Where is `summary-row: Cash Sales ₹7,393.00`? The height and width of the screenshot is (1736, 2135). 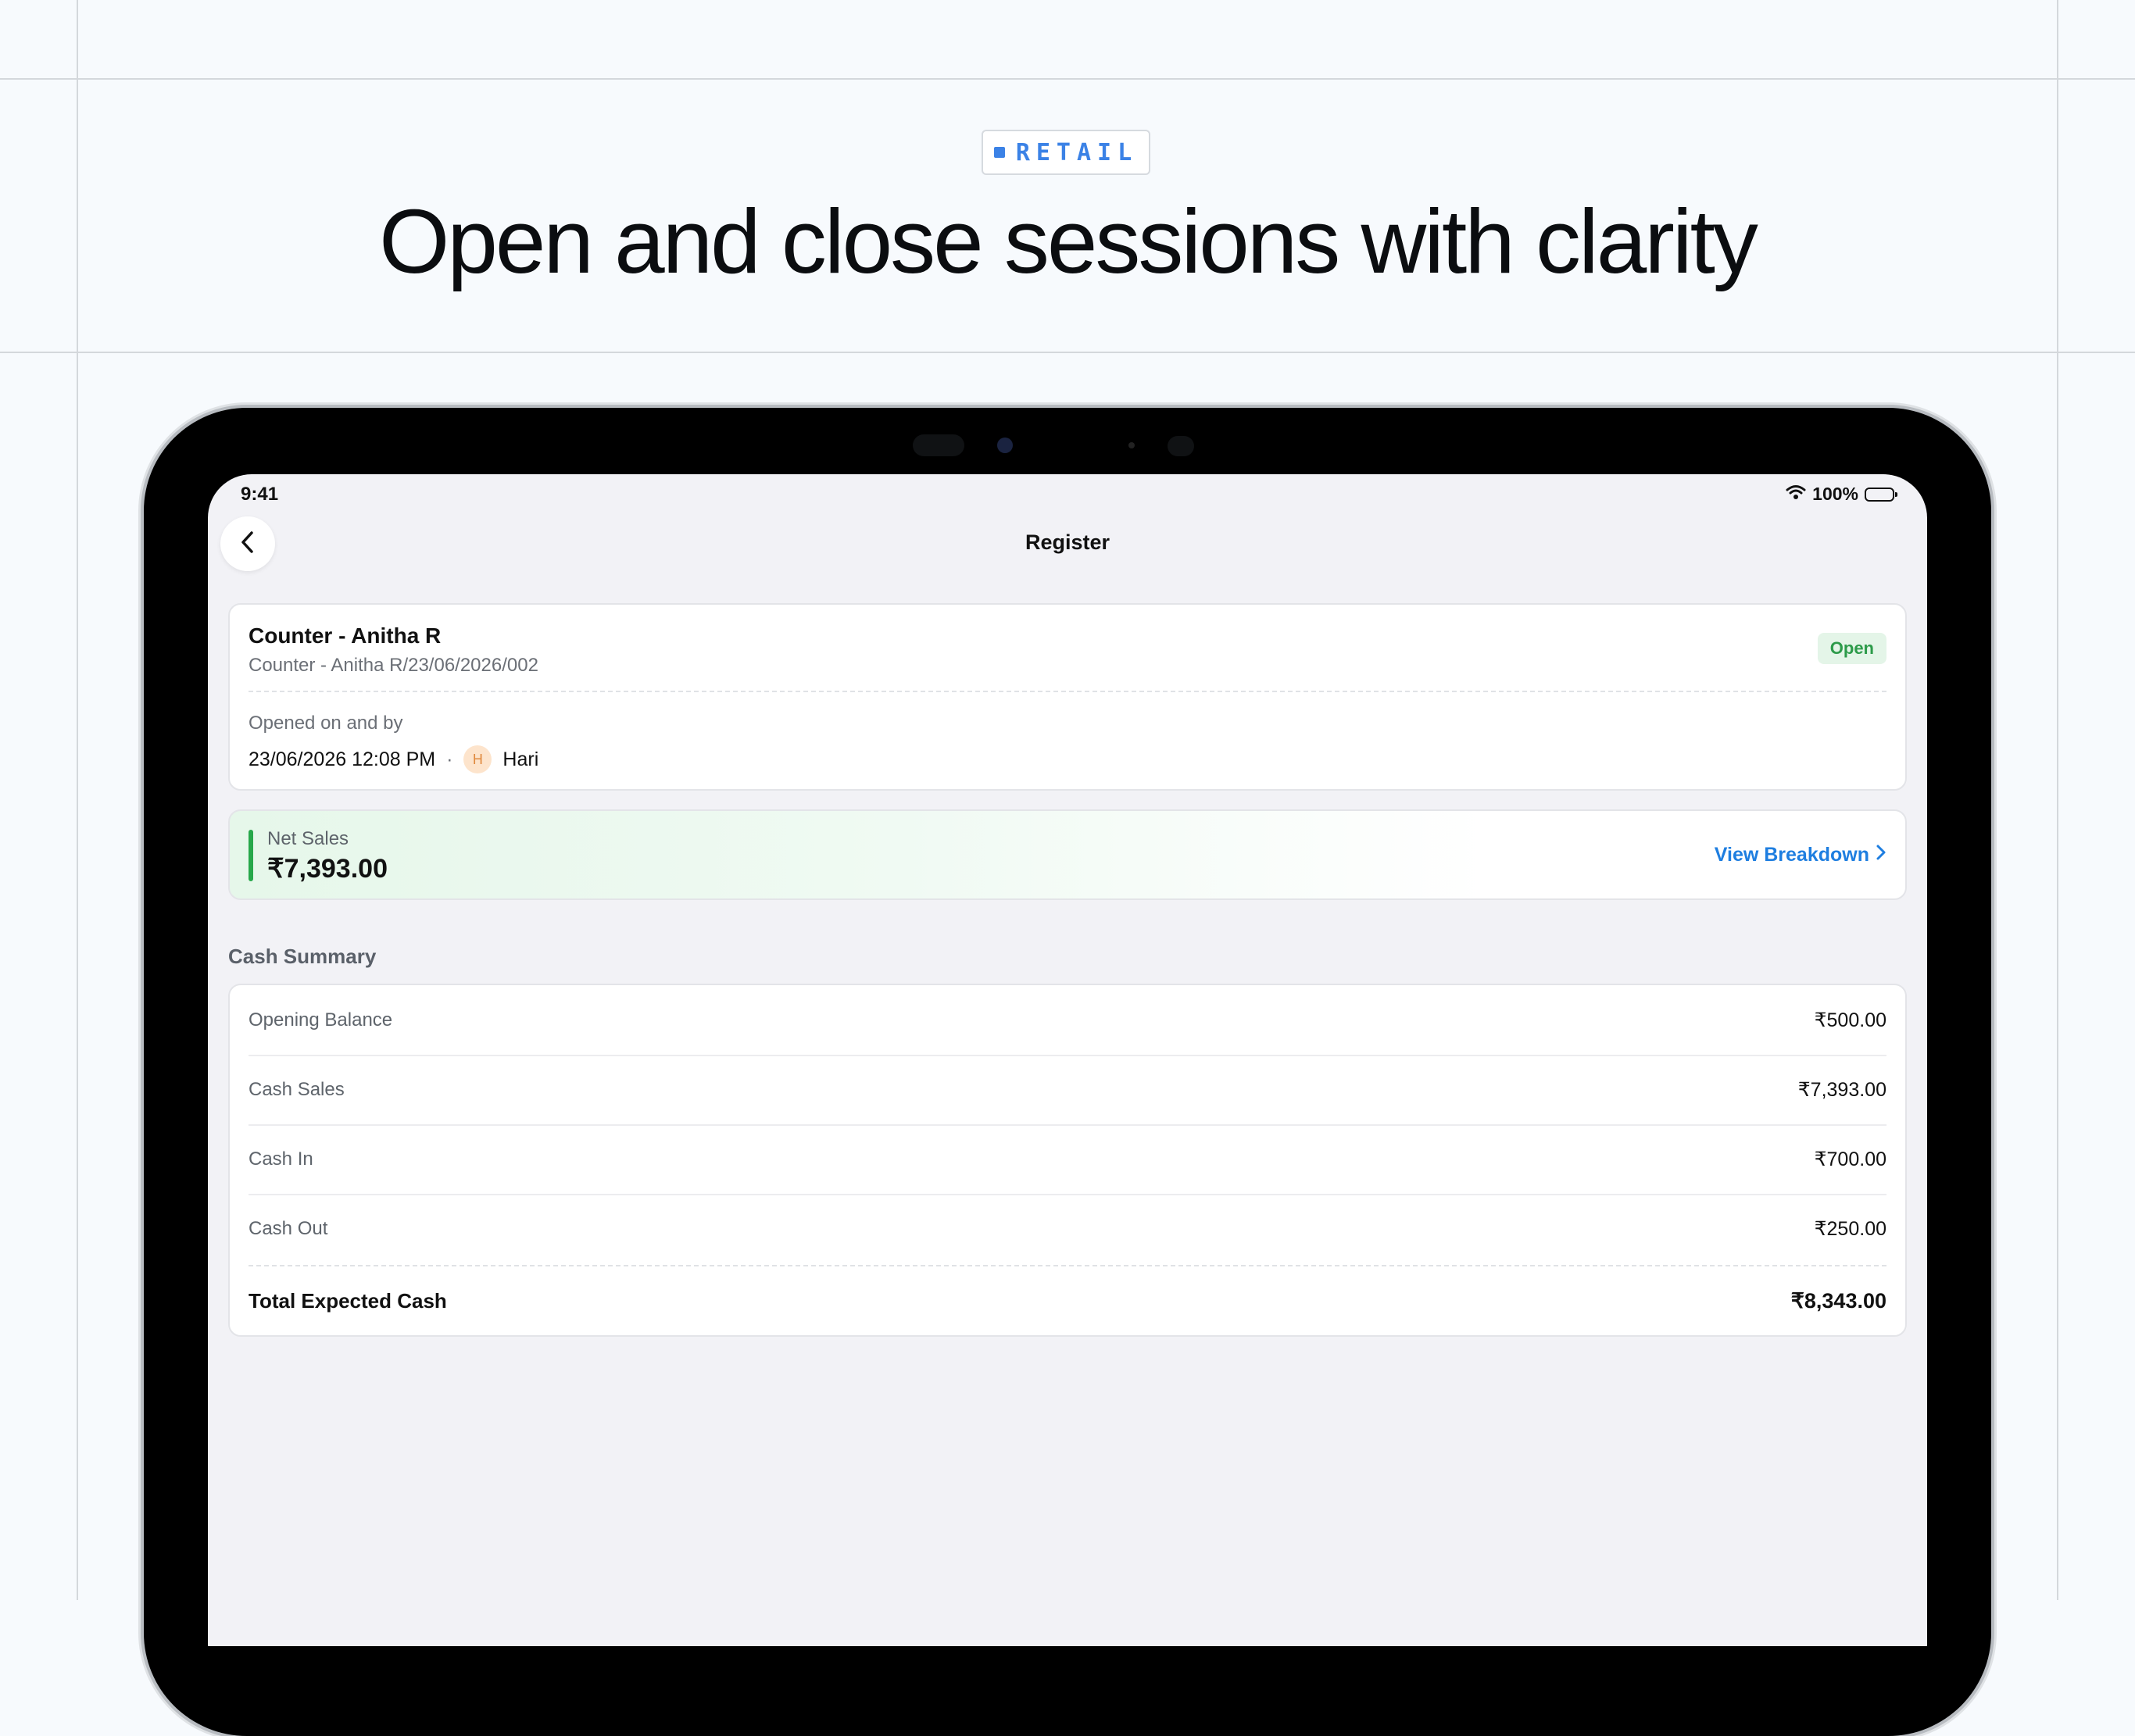
summary-row: Cash Sales ₹7,393.00 is located at coordinates (1067, 1090).